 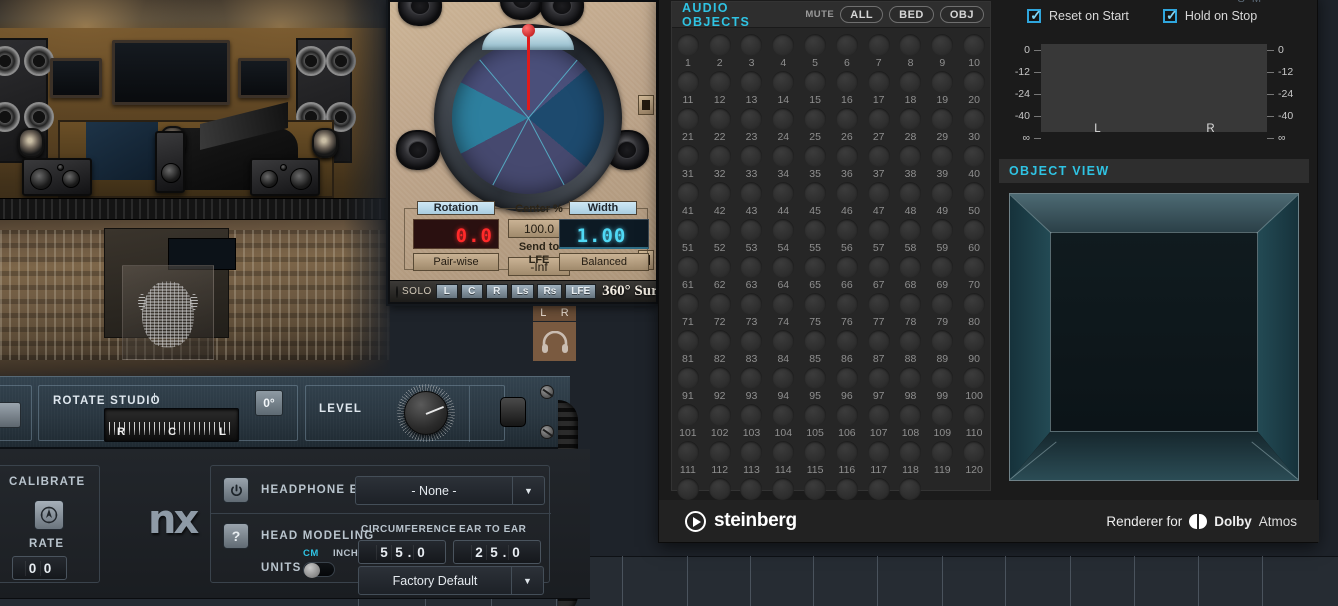 What do you see at coordinates (974, 200) in the screenshot?
I see `audio-object-50: 50` at bounding box center [974, 200].